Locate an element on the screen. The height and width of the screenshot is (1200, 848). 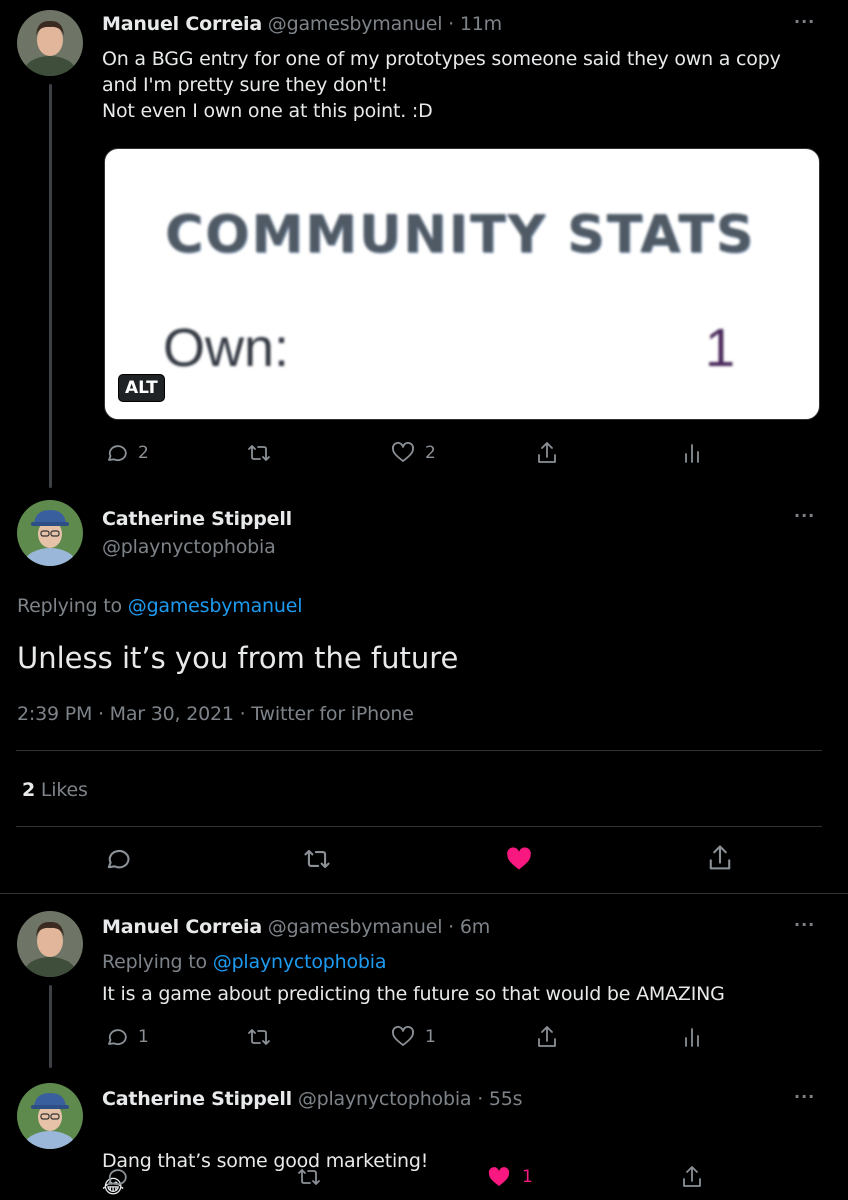
own-label: Own: is located at coordinates (226, 348).